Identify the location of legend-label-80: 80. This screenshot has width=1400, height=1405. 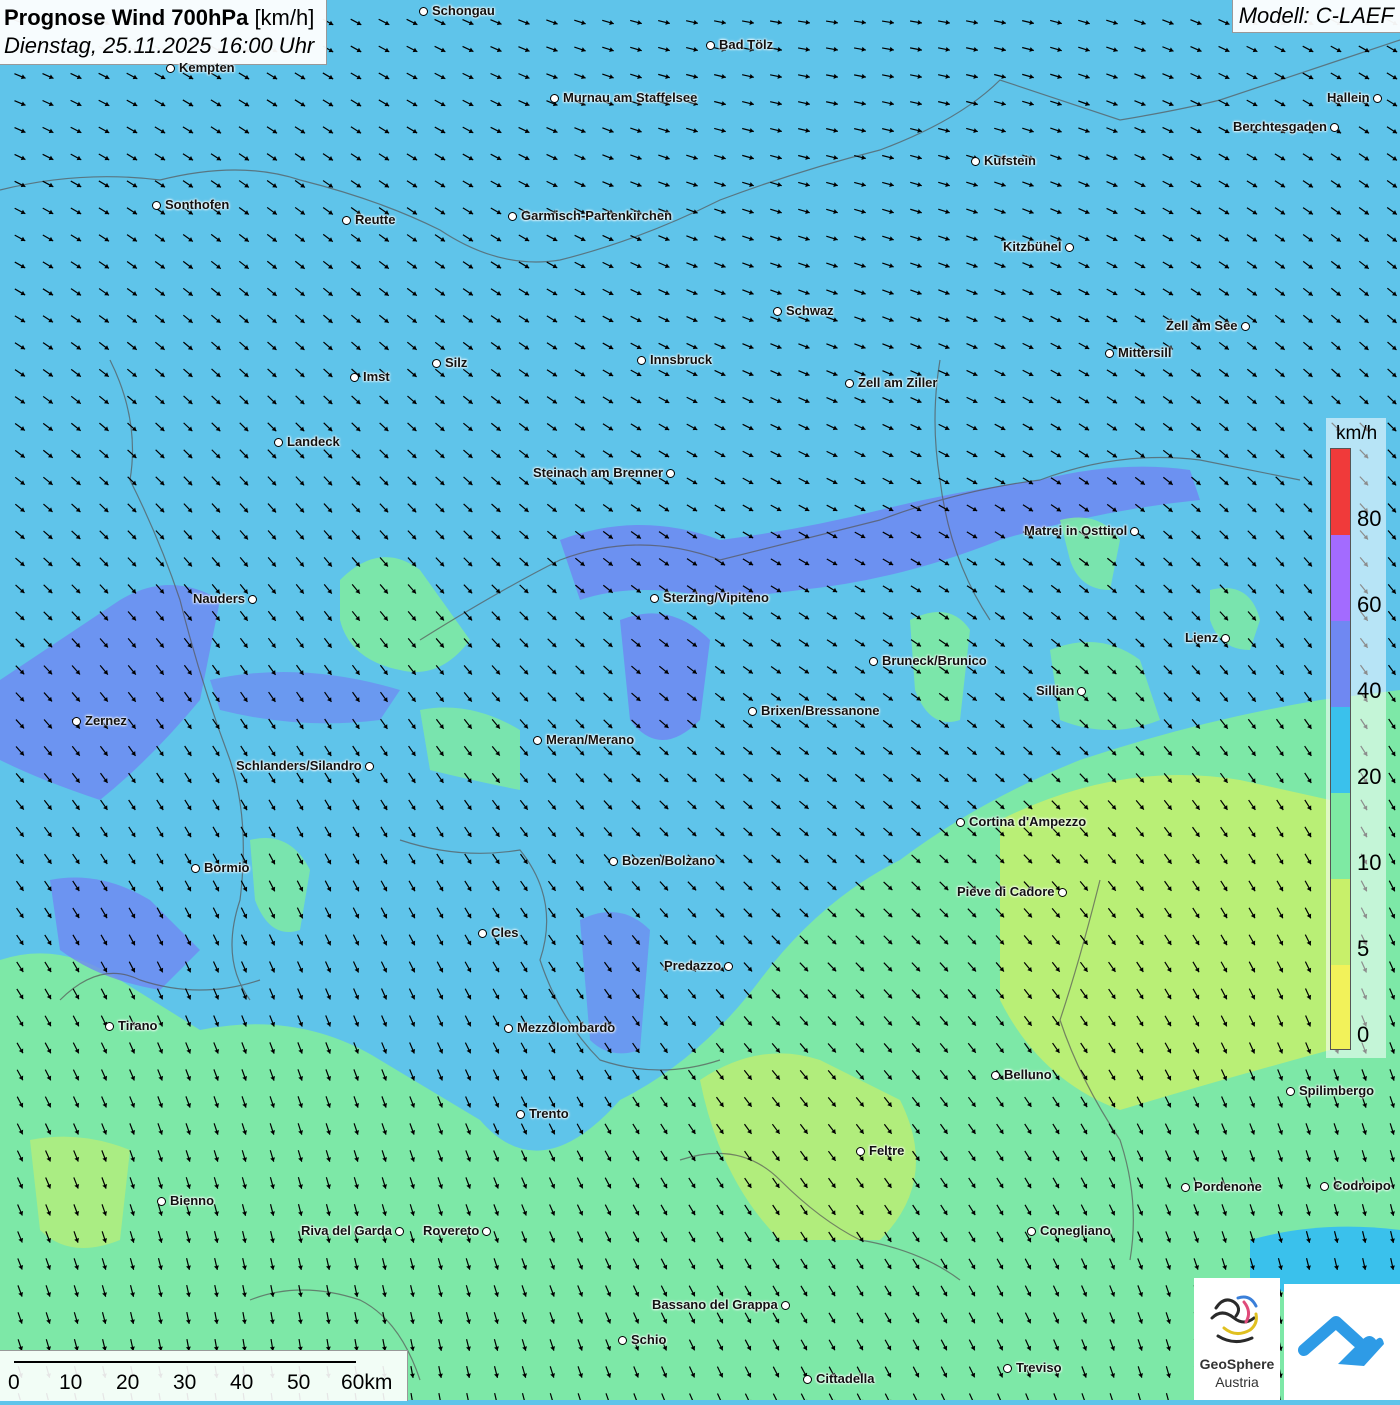
(1369, 519).